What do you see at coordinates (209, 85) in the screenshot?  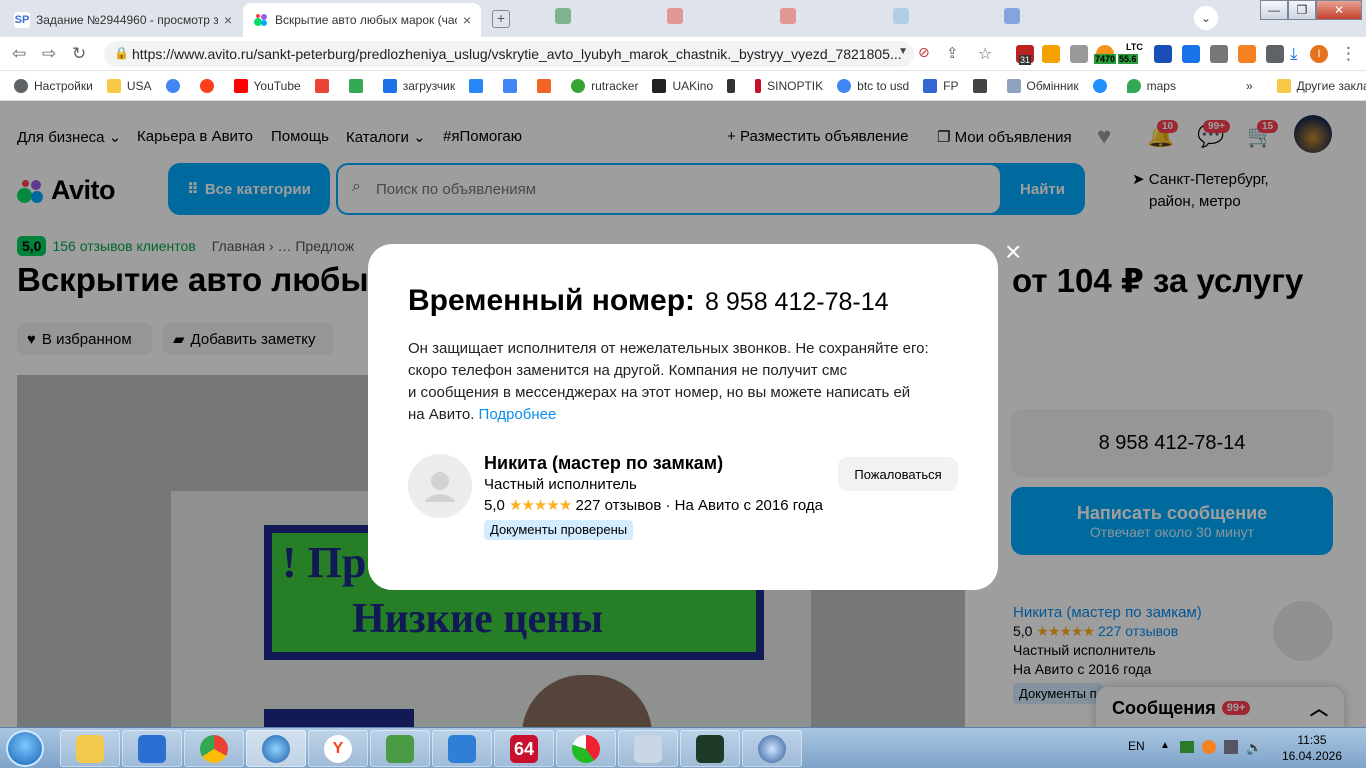 I see `bookmark-yandex` at bounding box center [209, 85].